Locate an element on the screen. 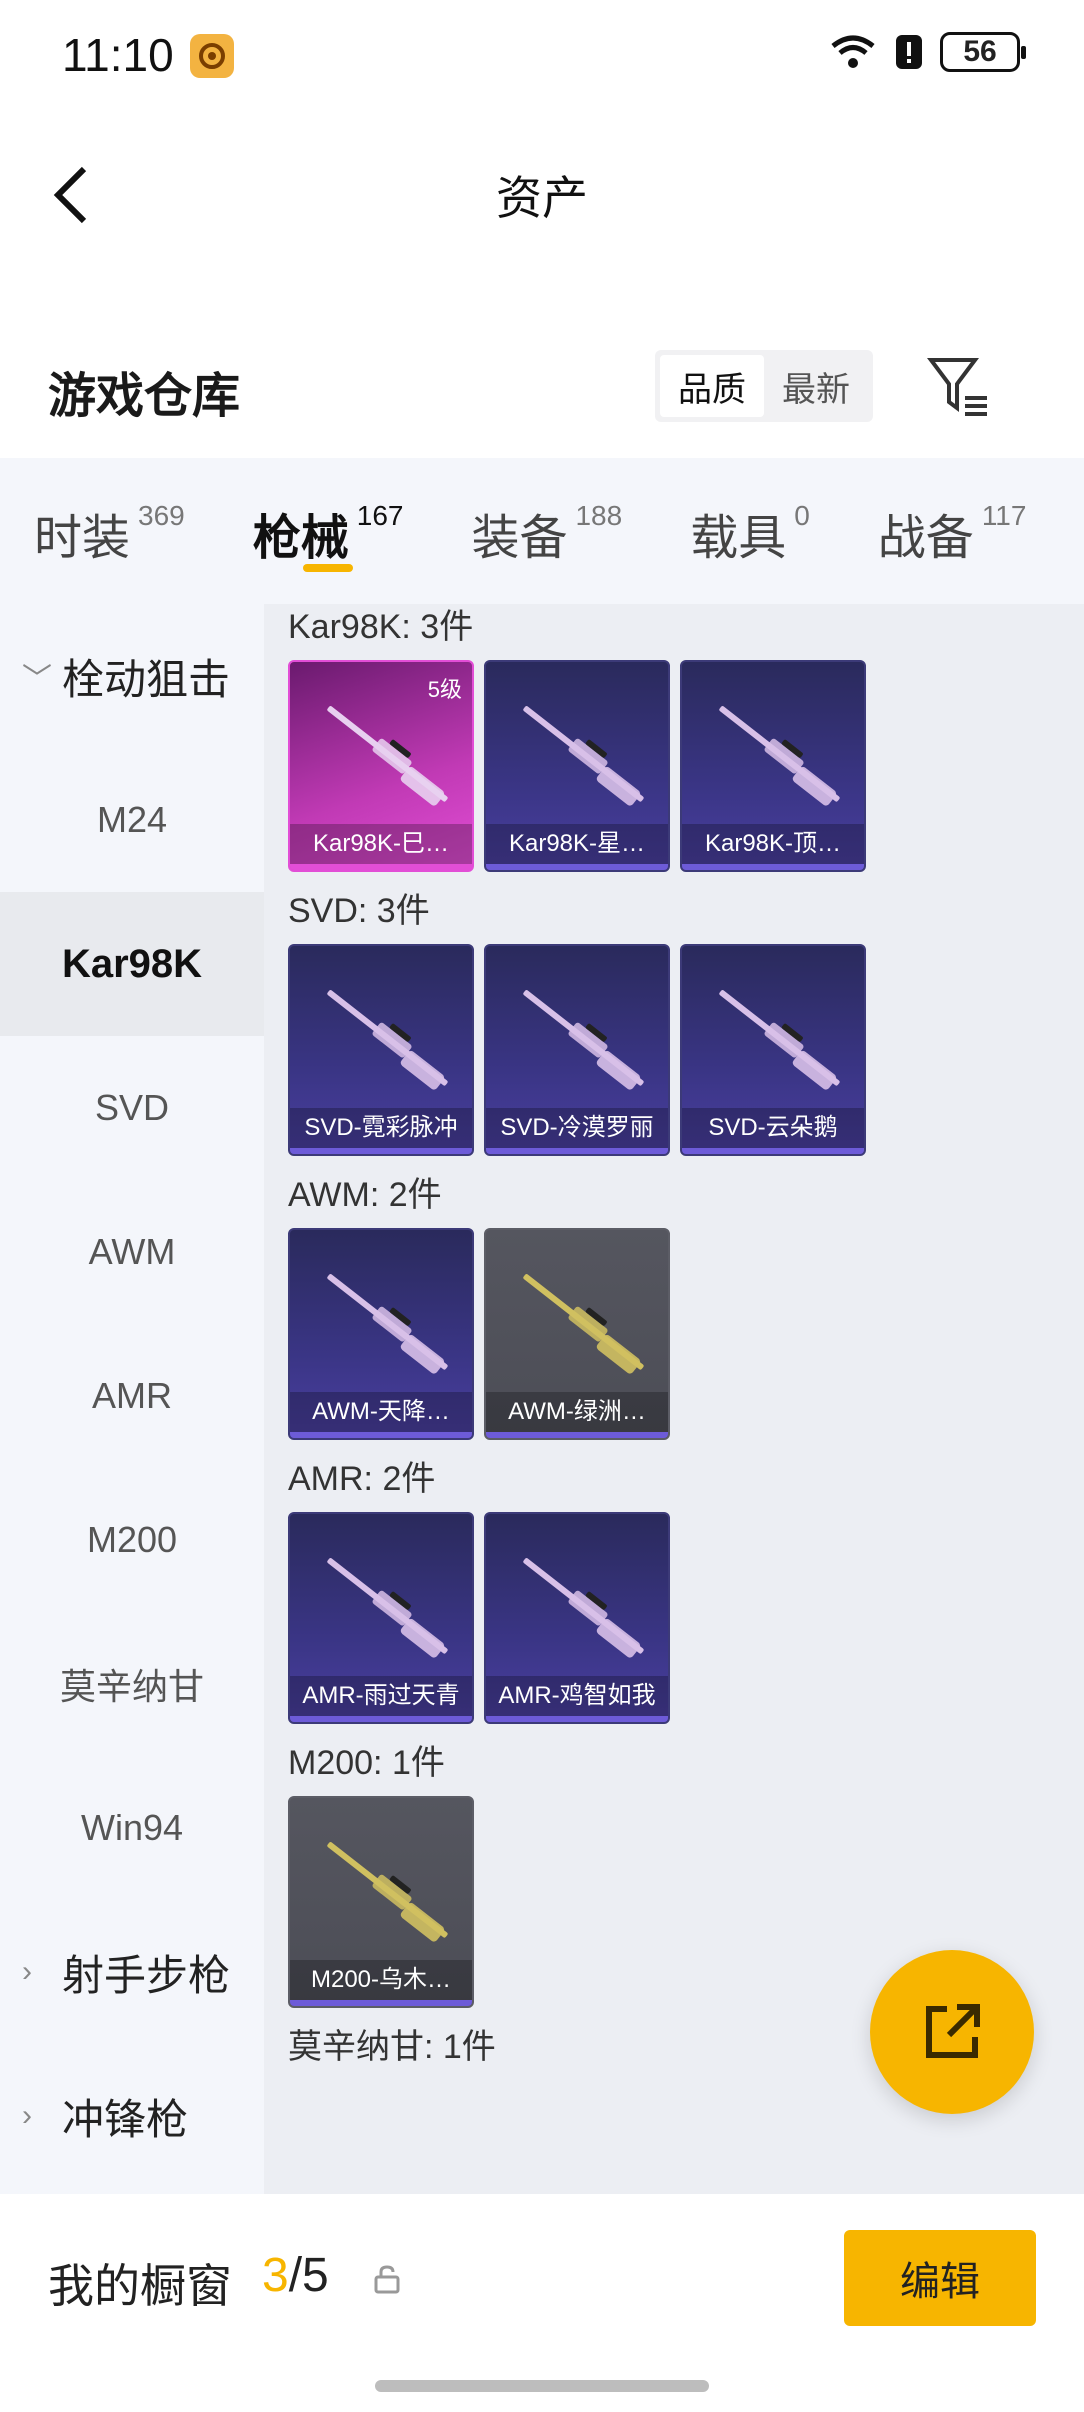 The image size is (1084, 2412). tab-count: 0 is located at coordinates (802, 515).